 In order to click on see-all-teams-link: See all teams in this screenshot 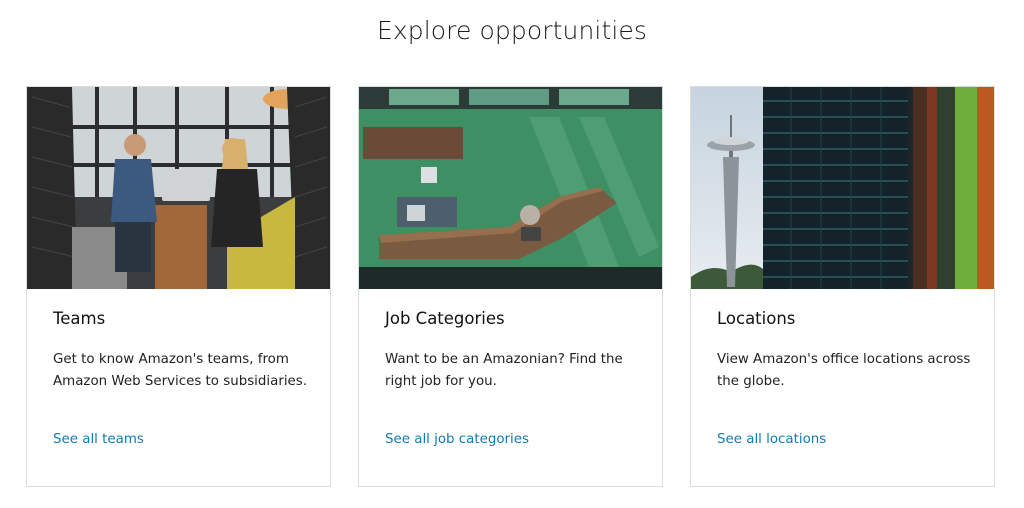, I will do `click(98, 439)`.